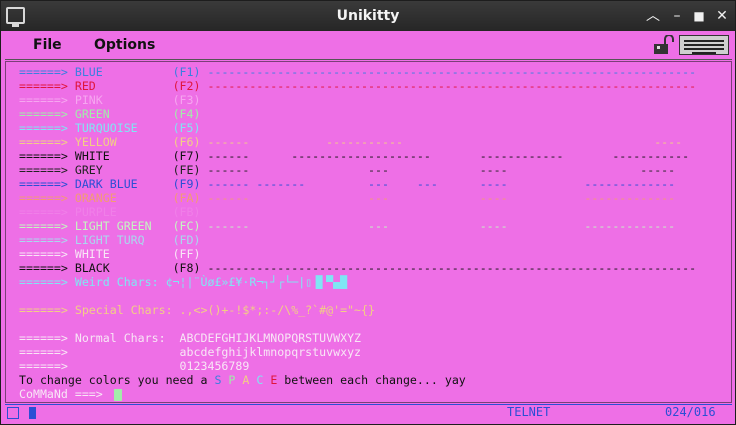 The width and height of the screenshot is (736, 425). What do you see at coordinates (704, 45) in the screenshot?
I see `keyboard-icon` at bounding box center [704, 45].